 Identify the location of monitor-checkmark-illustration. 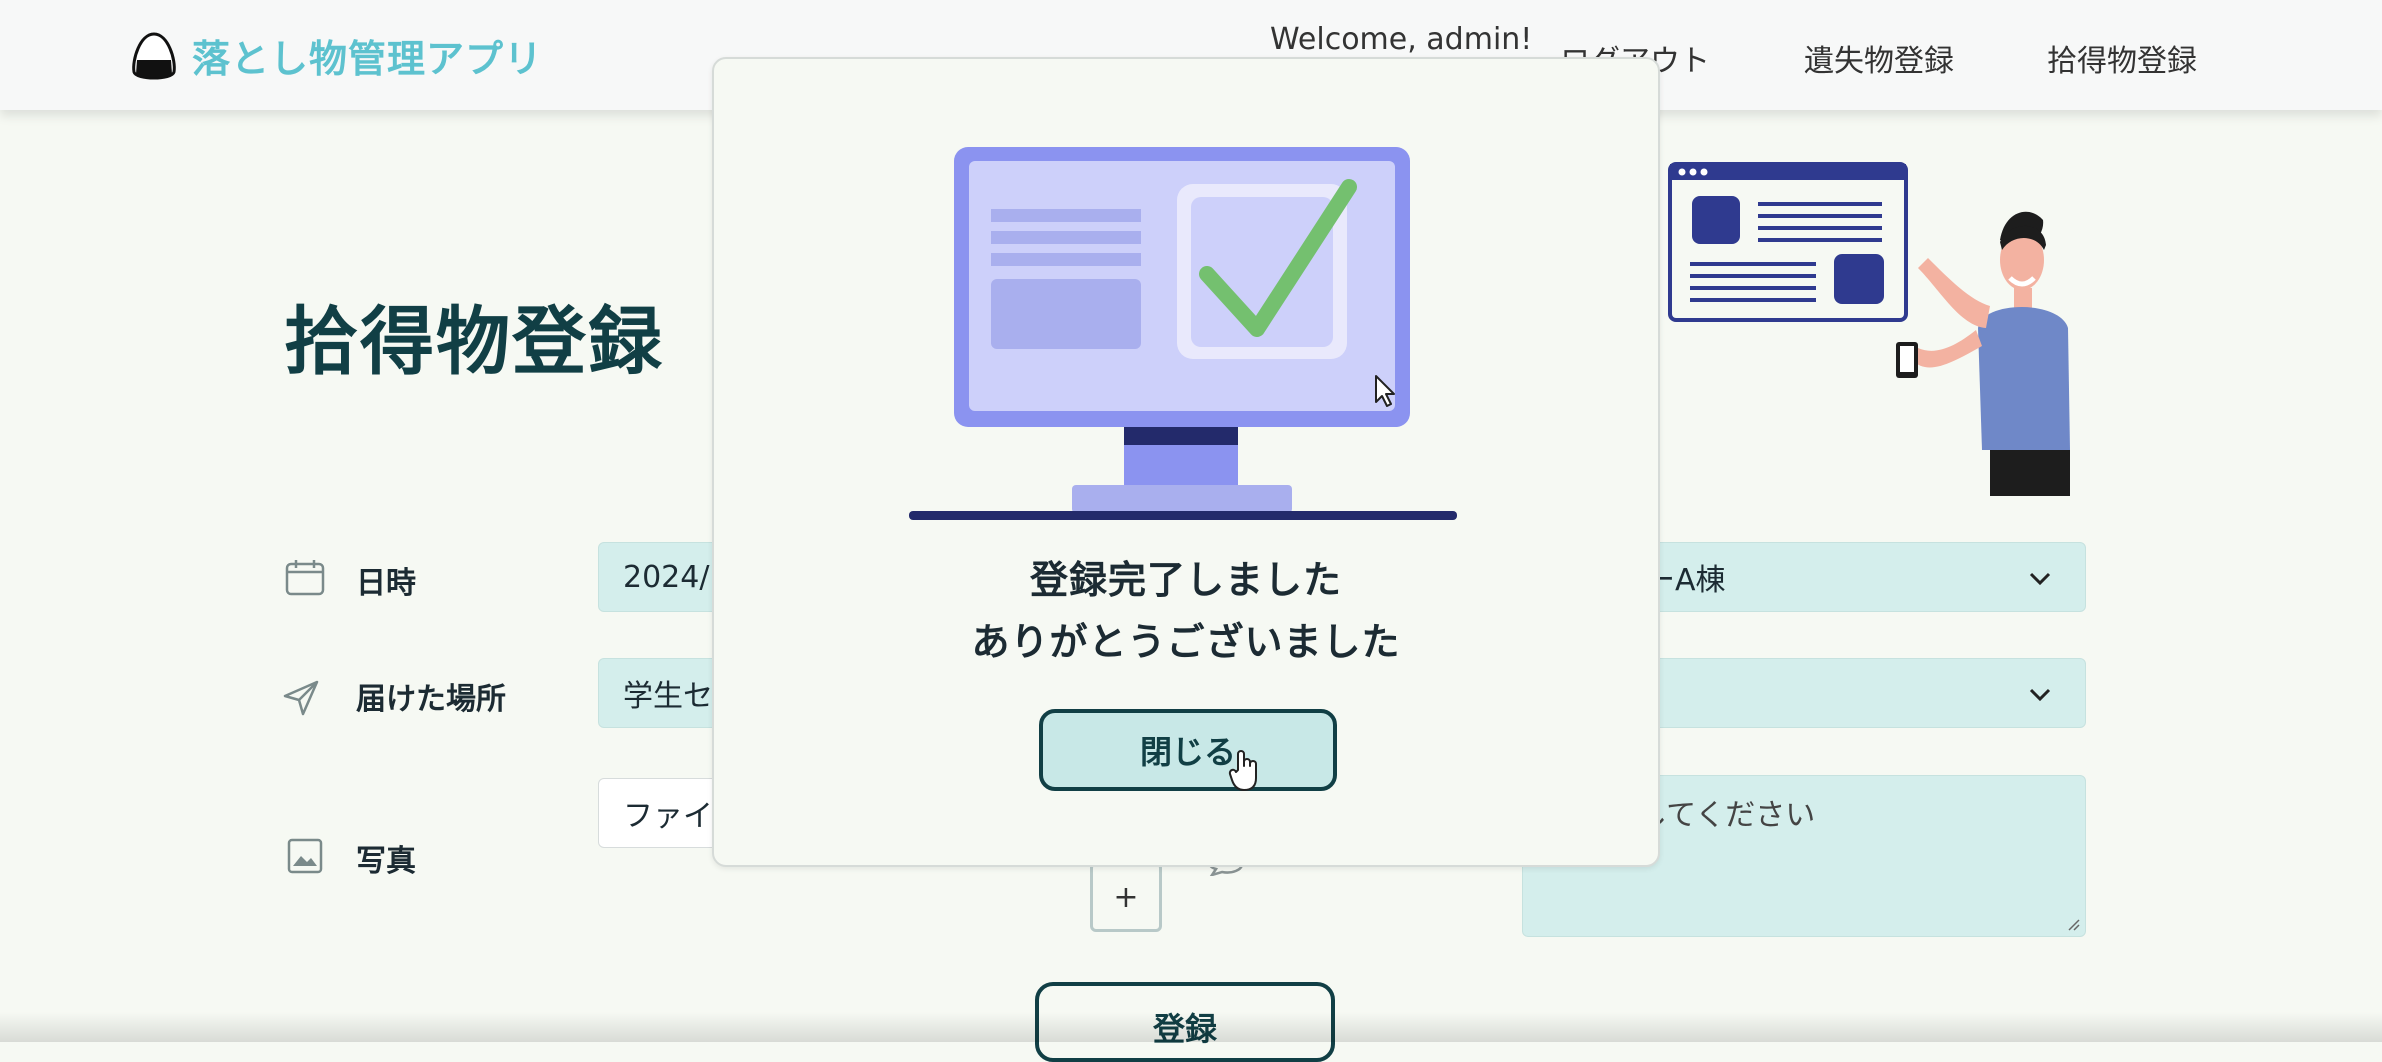
(1183, 333).